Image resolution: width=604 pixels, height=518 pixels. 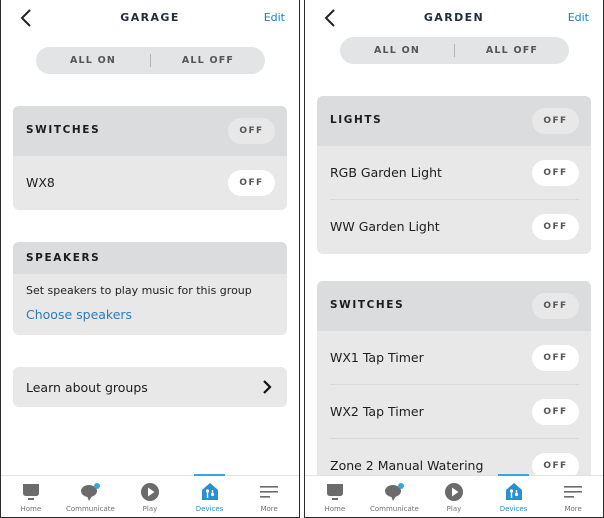 I want to click on chevron-right-icon, so click(x=267, y=387).